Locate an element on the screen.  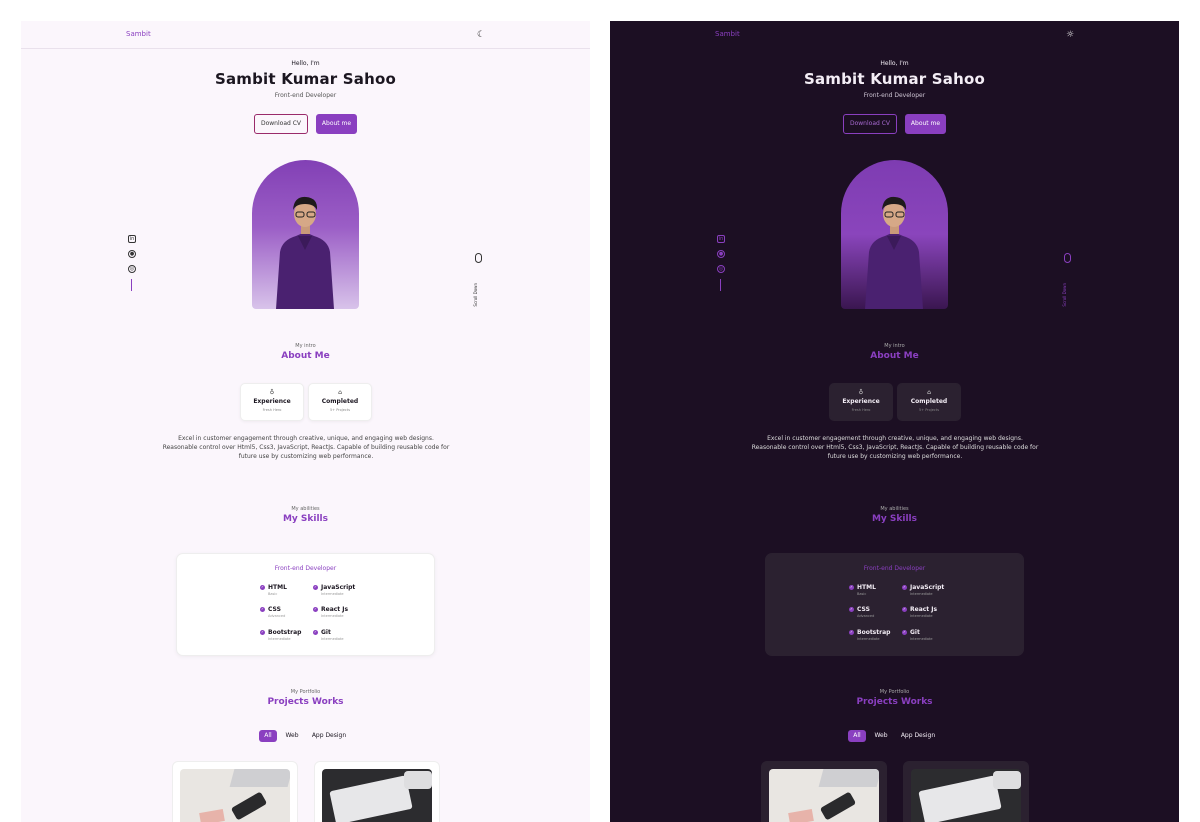
sun-icon: ☼ is located at coordinates (1070, 35).